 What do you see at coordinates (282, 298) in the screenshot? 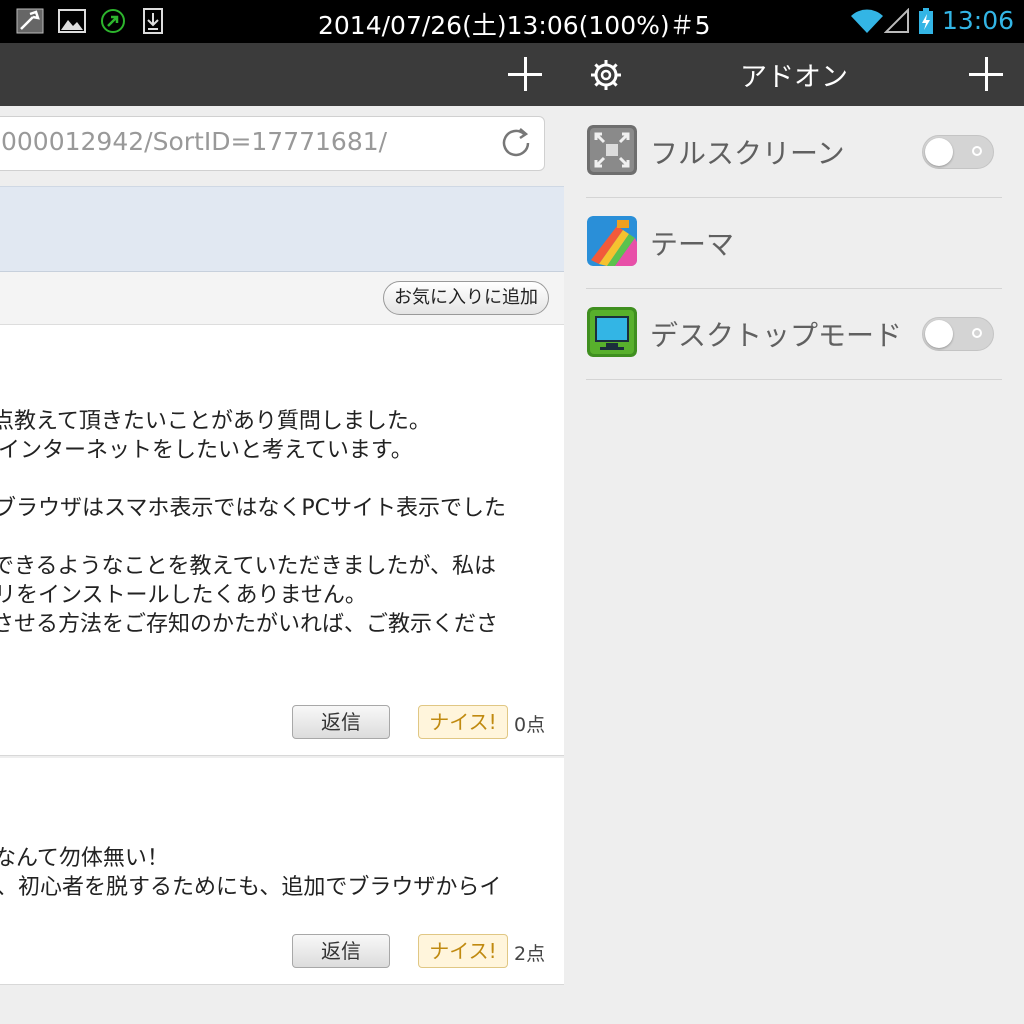
I see `favorite-strip: お気に入りに追加` at bounding box center [282, 298].